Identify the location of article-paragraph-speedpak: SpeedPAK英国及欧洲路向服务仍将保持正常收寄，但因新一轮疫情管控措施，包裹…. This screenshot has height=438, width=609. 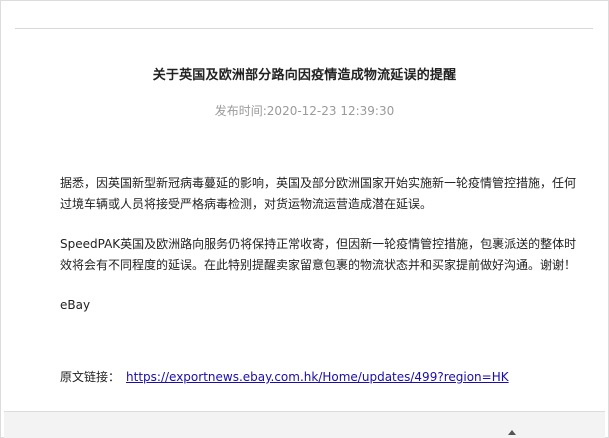
(318, 254).